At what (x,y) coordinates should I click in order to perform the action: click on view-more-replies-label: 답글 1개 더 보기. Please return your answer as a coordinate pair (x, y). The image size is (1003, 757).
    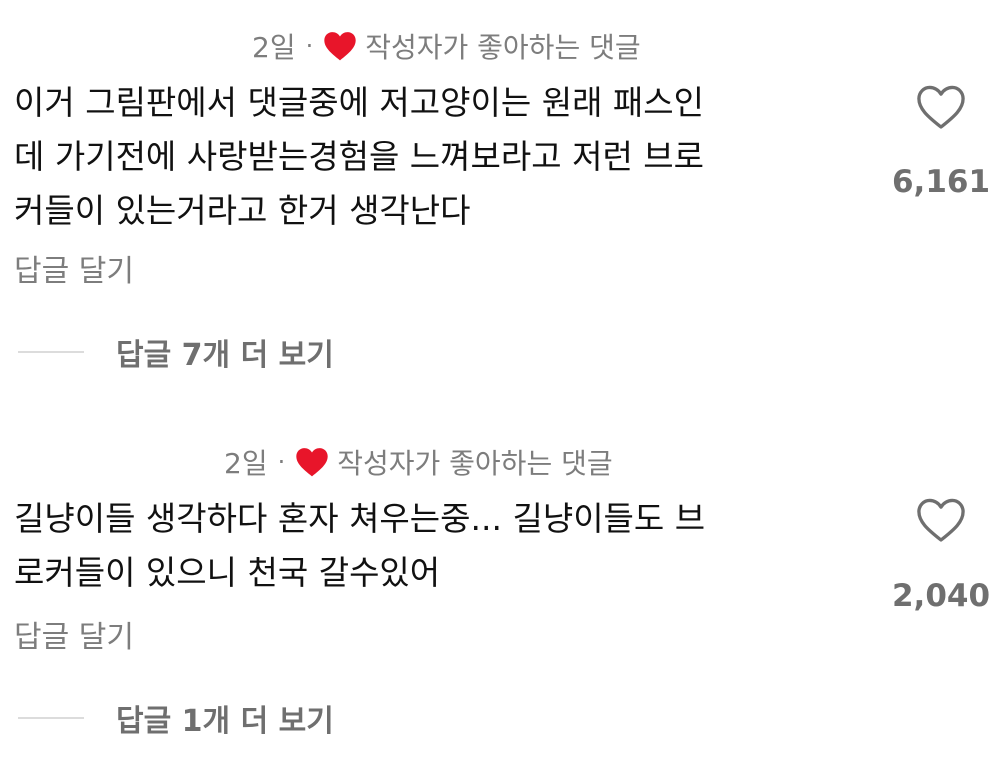
    Looking at the image, I should click on (225, 721).